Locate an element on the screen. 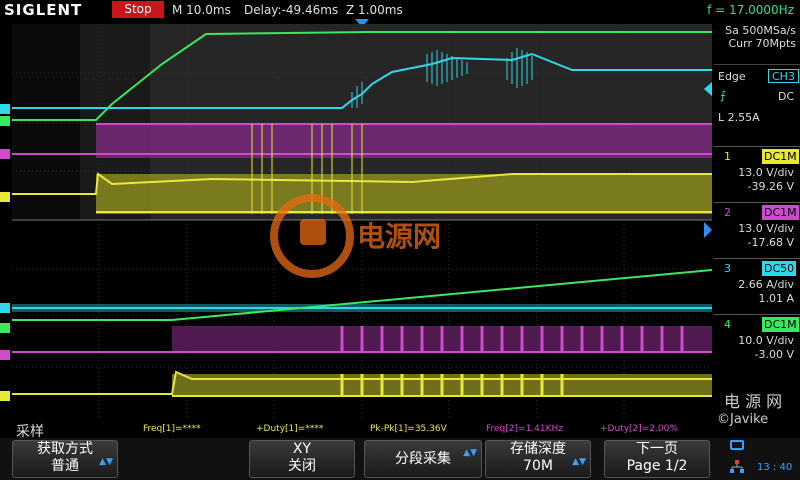 The width and height of the screenshot is (800, 480). softkey-label: XY is located at coordinates (302, 449).